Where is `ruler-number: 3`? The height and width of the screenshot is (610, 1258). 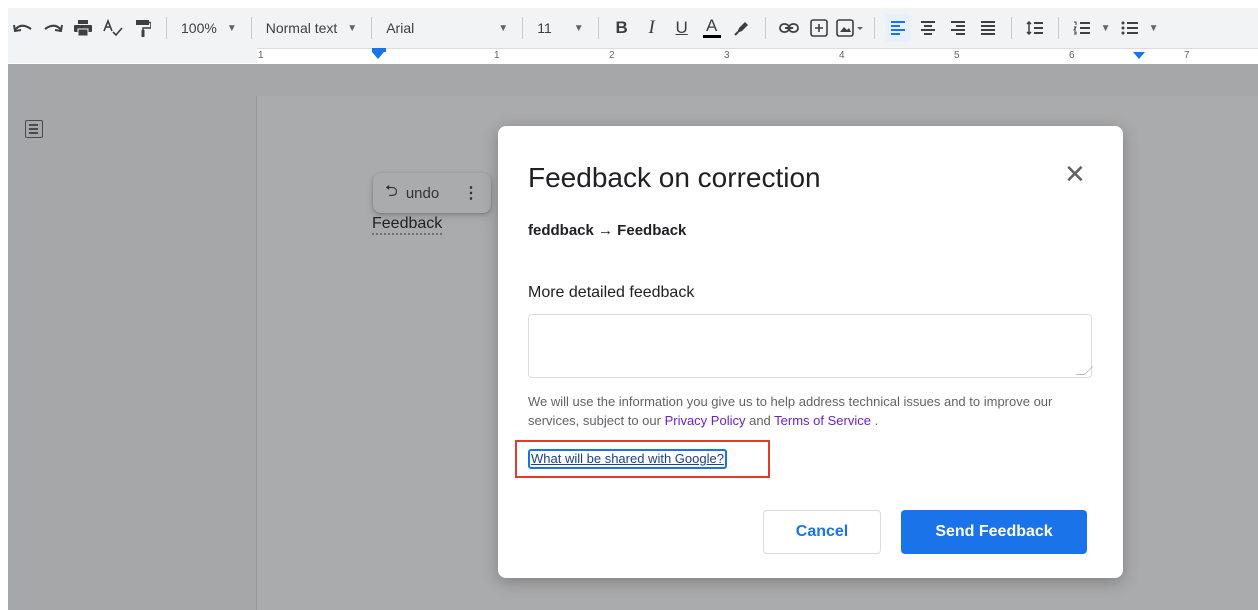
ruler-number: 3 is located at coordinates (727, 55).